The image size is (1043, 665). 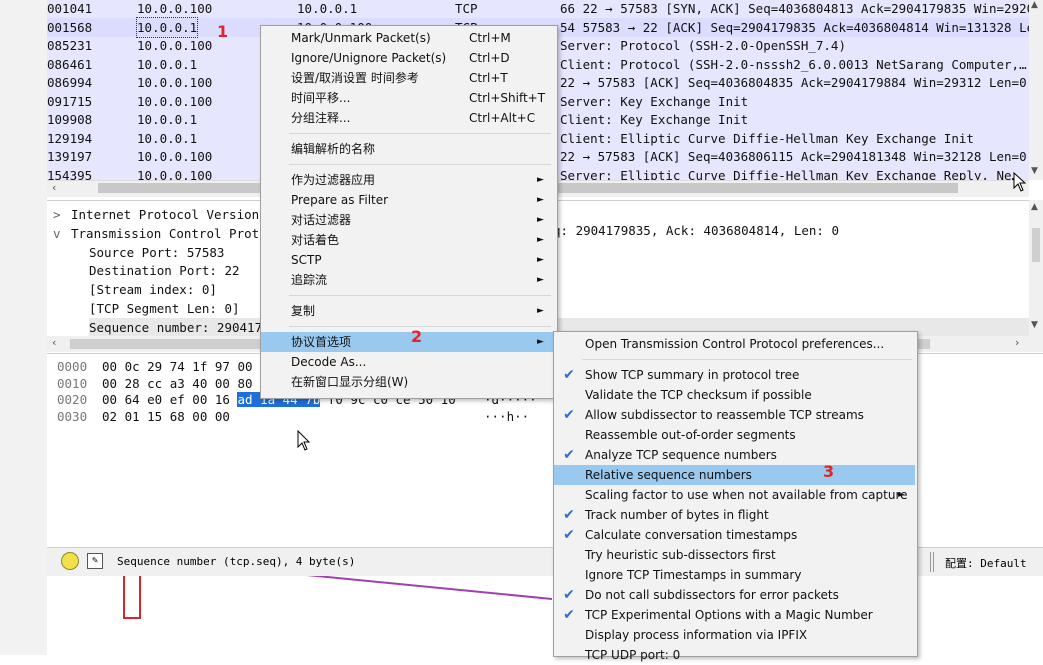 What do you see at coordinates (409, 382) in the screenshot?
I see `menu-item: 在新窗口显示分组(W)` at bounding box center [409, 382].